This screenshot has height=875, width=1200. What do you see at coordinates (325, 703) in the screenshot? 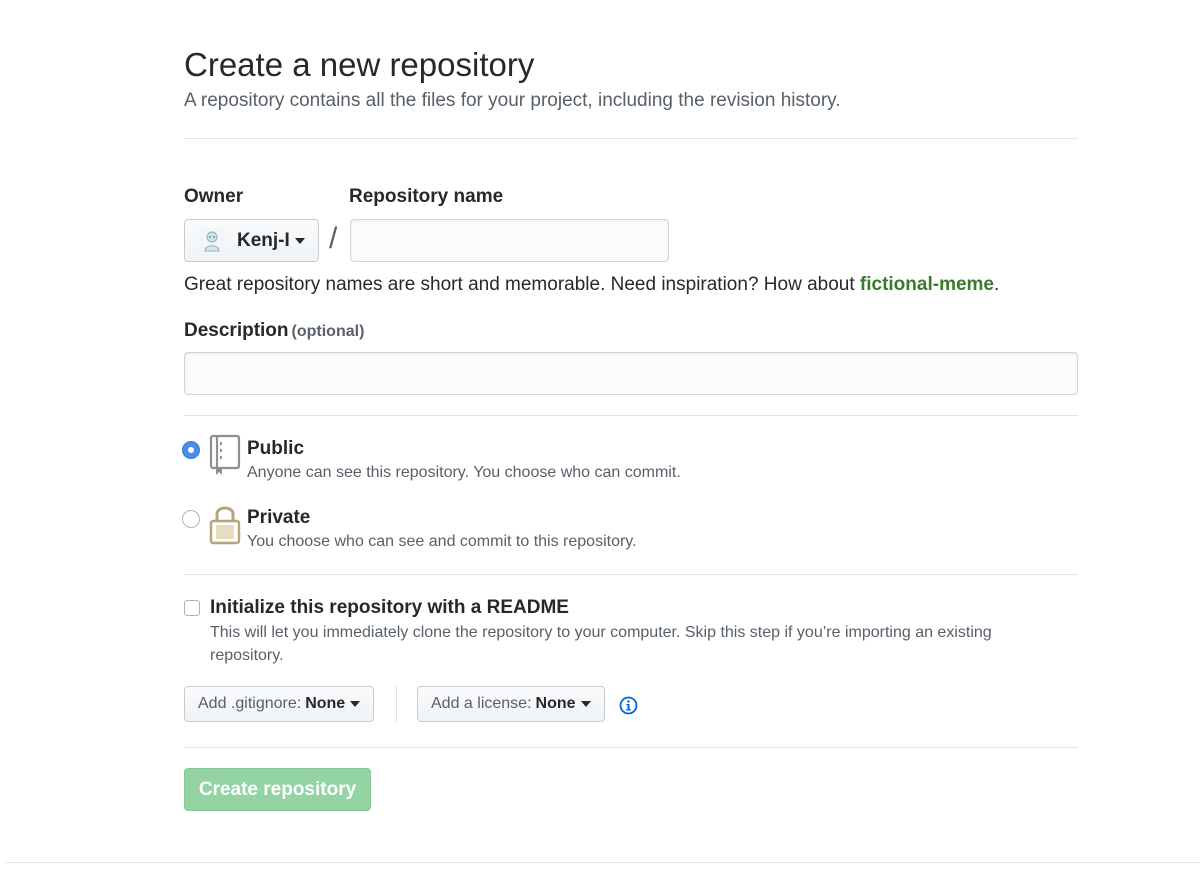
I see `gitignore-value: None` at bounding box center [325, 703].